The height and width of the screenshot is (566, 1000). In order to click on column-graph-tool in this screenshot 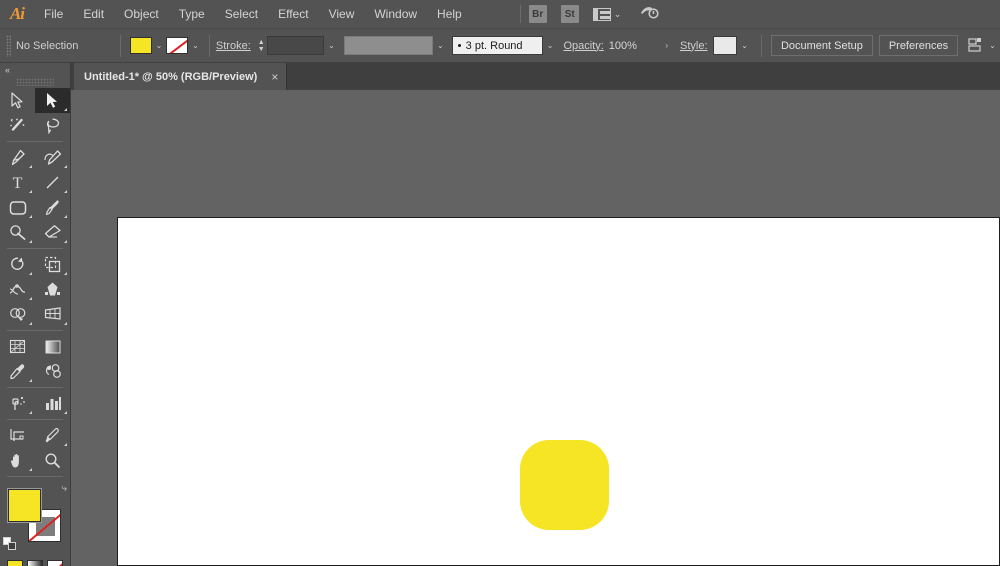, I will do `click(52, 403)`.